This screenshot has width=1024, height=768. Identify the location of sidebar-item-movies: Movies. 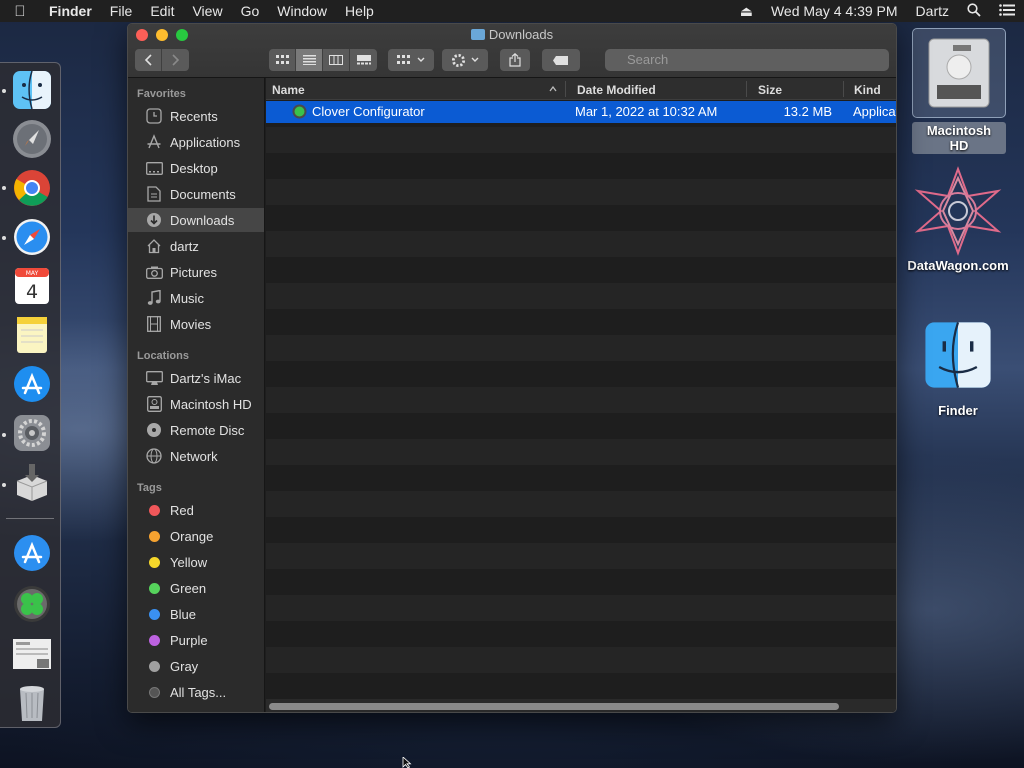
(196, 324).